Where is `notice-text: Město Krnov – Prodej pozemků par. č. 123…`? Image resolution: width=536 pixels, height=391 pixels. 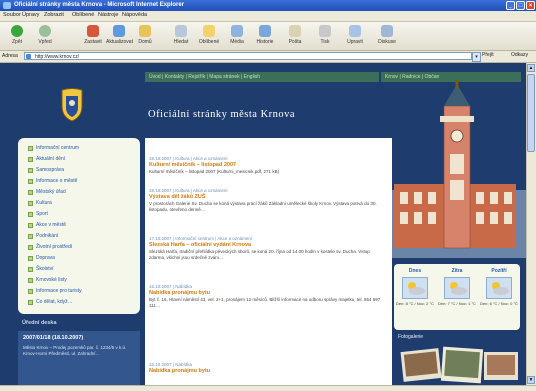
notice-text: Město Krnov – Prodej pozemků par. č. 123… is located at coordinates (75, 350).